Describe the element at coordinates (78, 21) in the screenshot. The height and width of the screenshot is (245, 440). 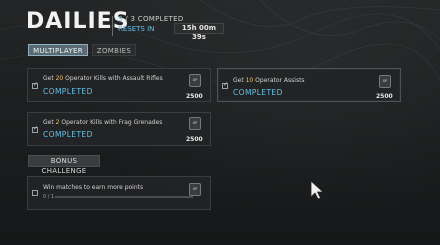
I see `page-title: DAILIES` at that location.